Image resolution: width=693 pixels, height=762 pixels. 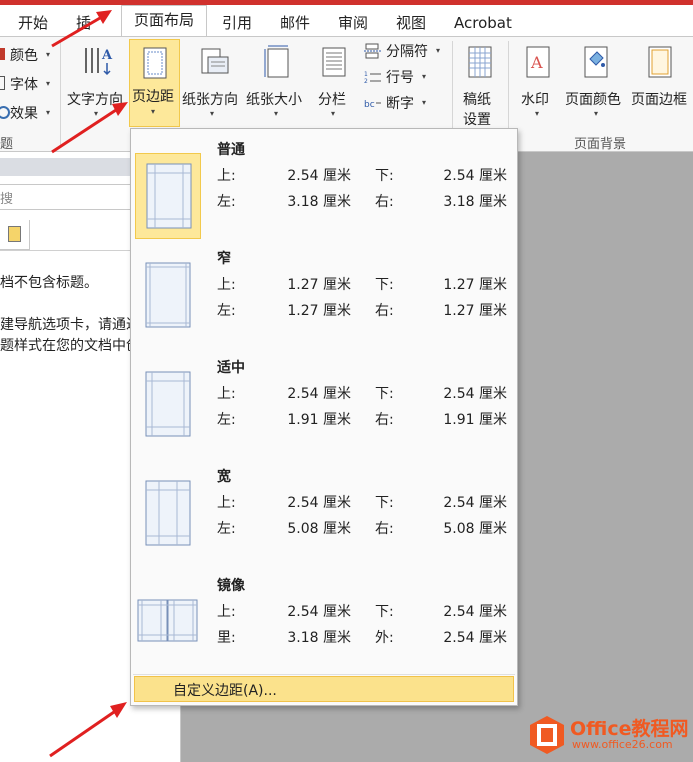 What do you see at coordinates (622, 744) in the screenshot?
I see `watermark-url: www.office26.com` at bounding box center [622, 744].